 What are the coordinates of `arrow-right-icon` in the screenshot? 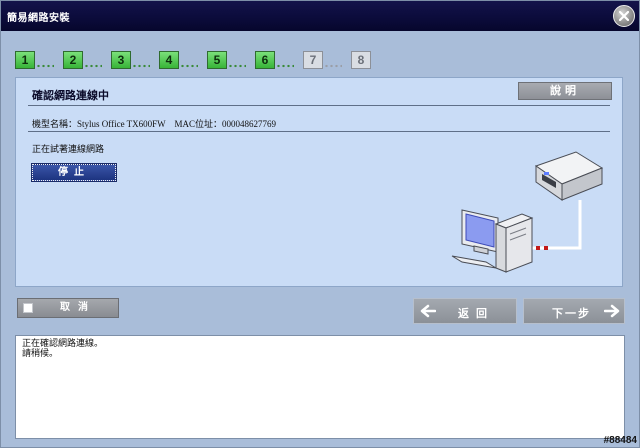 It's located at (612, 311).